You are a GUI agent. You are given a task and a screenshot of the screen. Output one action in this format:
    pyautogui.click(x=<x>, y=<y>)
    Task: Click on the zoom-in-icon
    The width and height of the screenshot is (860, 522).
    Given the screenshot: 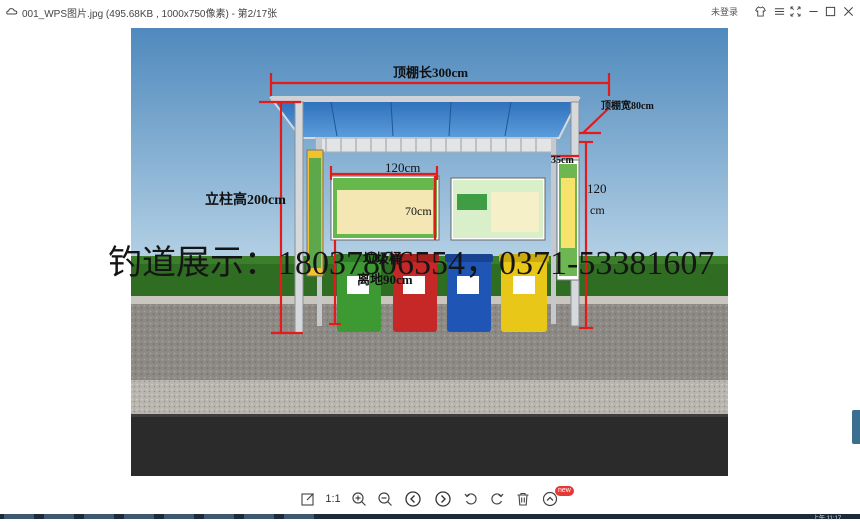 What is the action you would take?
    pyautogui.click(x=359, y=499)
    